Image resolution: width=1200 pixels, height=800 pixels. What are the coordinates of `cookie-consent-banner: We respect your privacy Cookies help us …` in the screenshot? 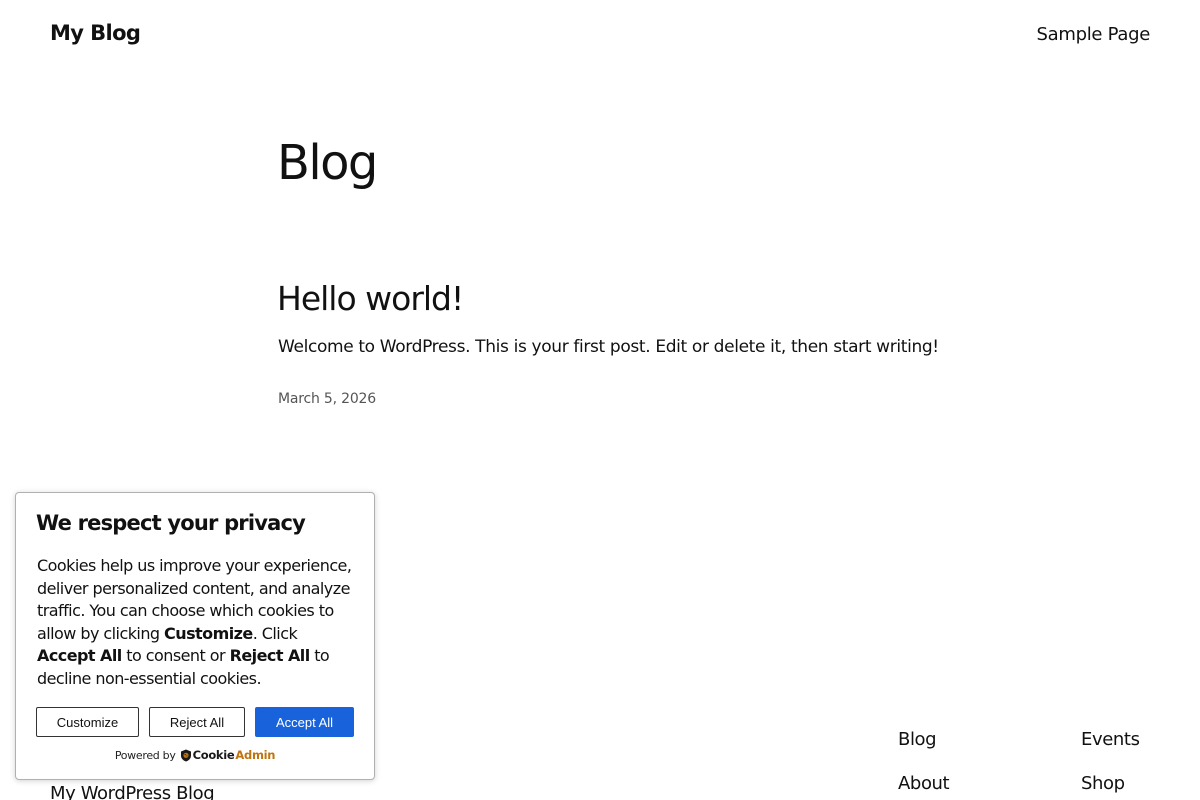 It's located at (195, 636).